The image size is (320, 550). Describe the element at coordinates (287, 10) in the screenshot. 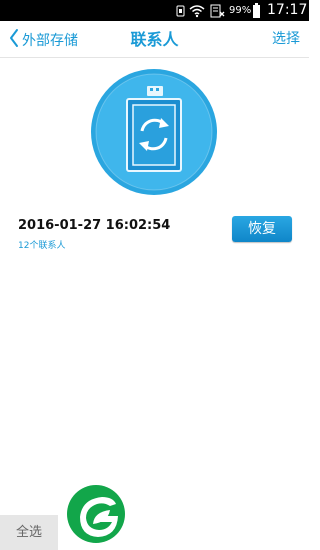

I see `clock: 17:17` at that location.